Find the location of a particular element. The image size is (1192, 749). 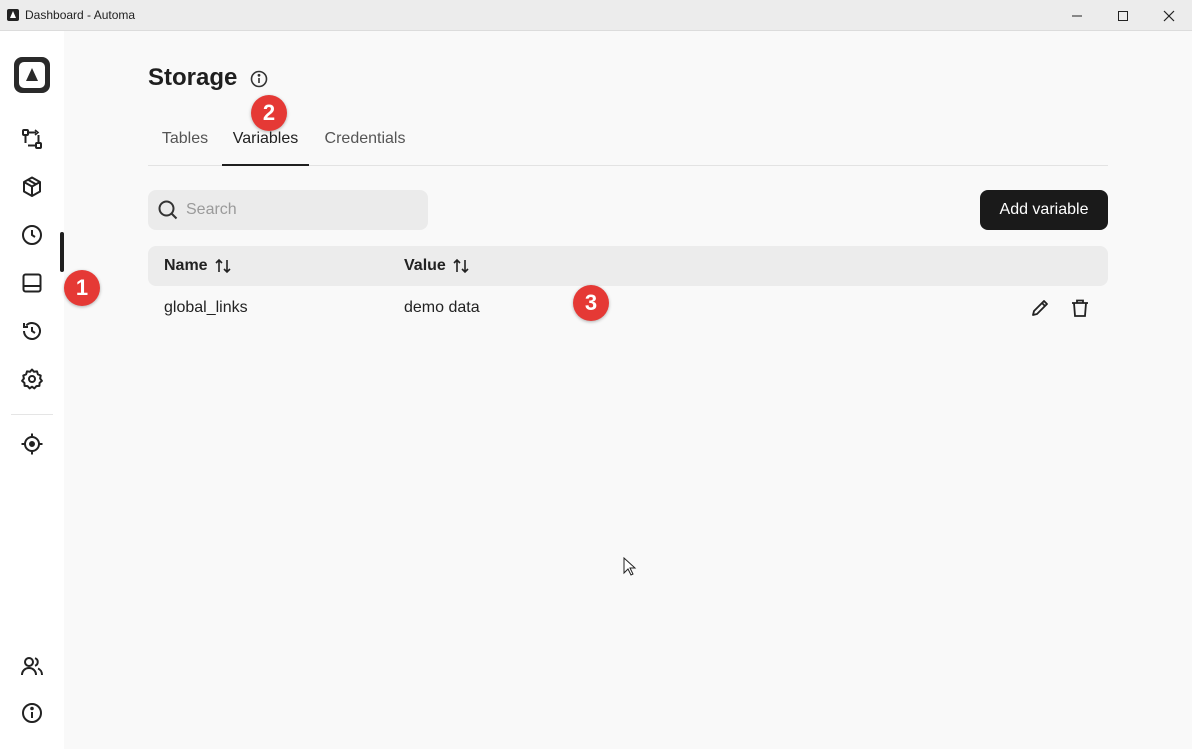

sidebar-item-element-picker is located at coordinates (32, 444).